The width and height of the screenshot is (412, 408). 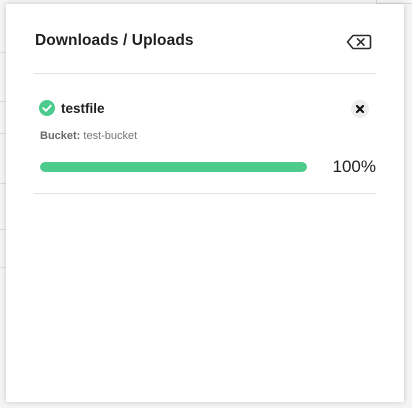 I want to click on remove-item-button, so click(x=360, y=109).